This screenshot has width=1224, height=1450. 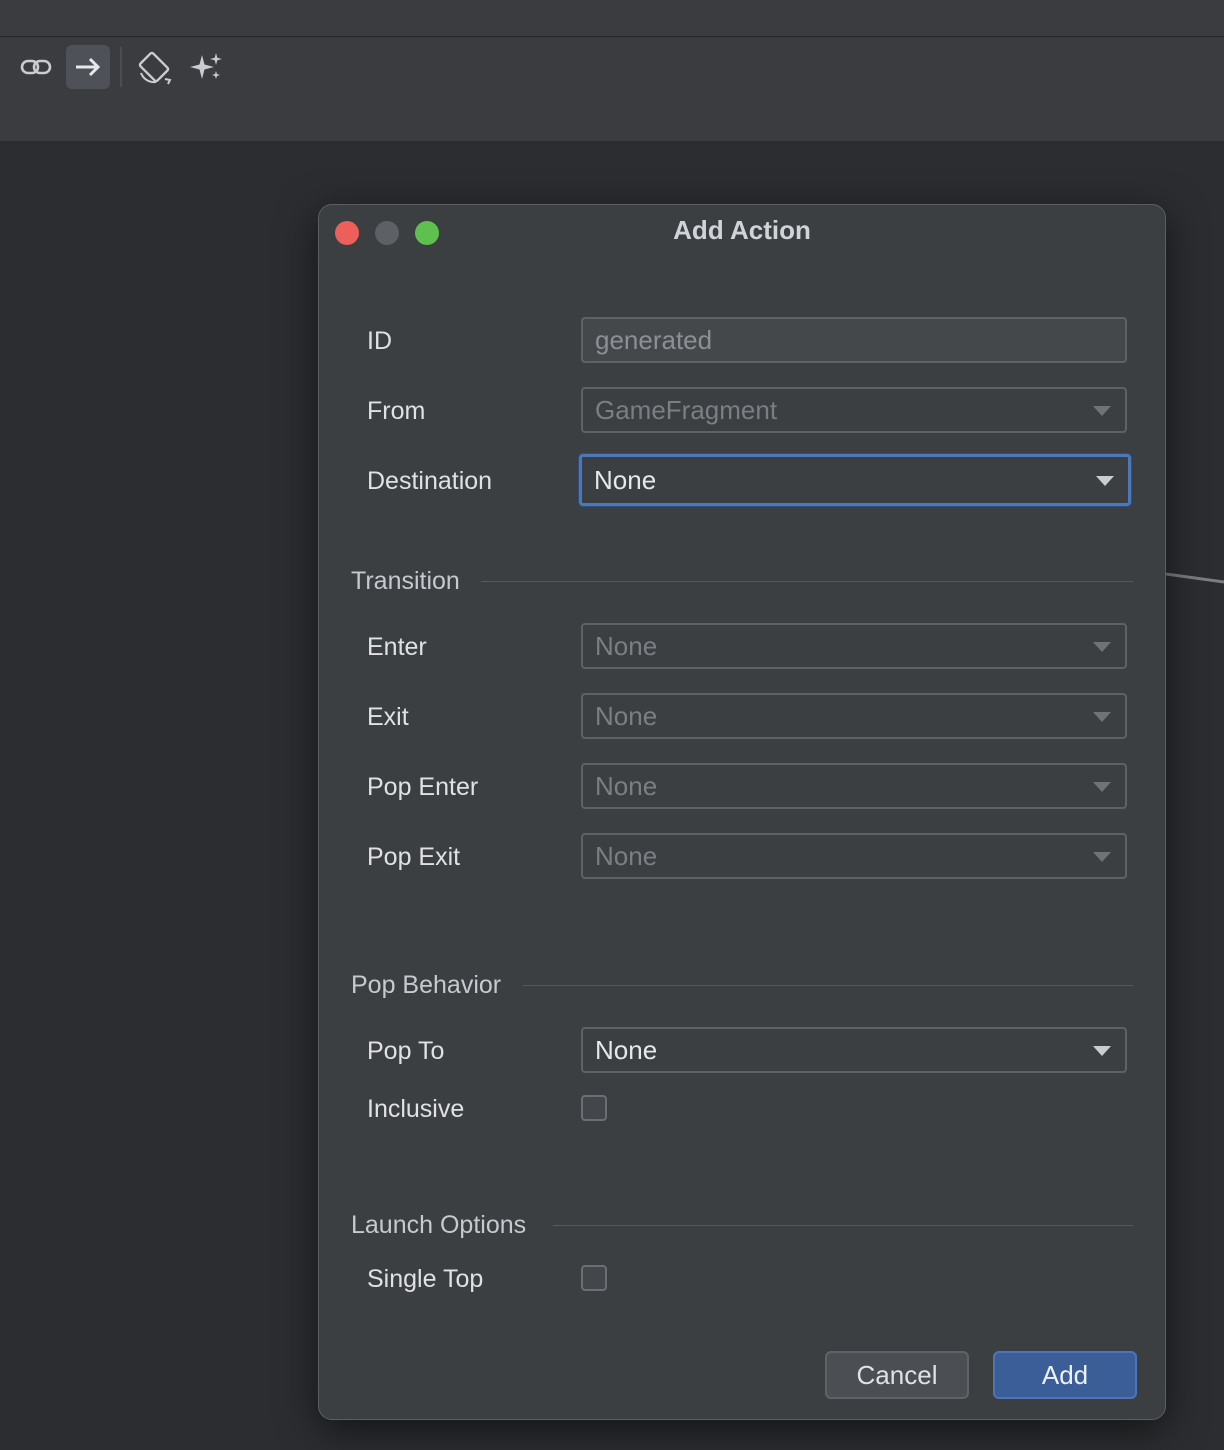 What do you see at coordinates (425, 1279) in the screenshot?
I see `single-top-label: Single Top` at bounding box center [425, 1279].